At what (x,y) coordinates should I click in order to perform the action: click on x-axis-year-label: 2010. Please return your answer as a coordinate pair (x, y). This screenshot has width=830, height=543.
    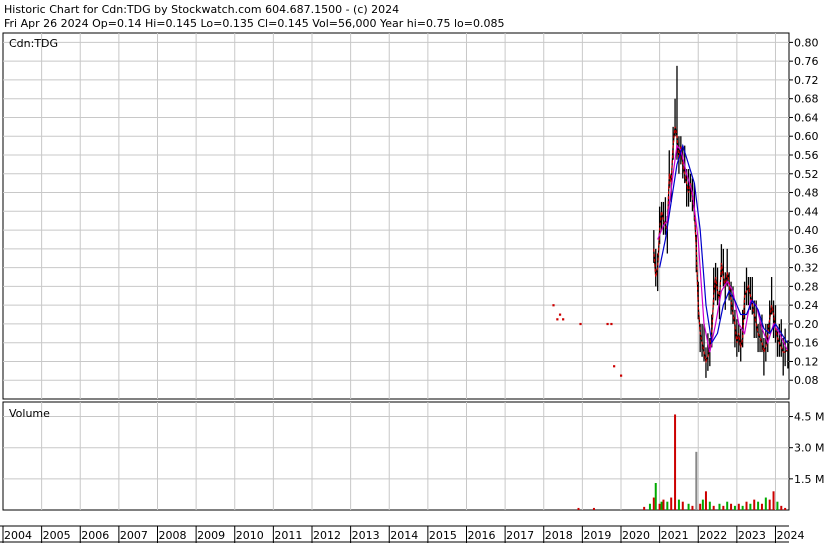
    Looking at the image, I should click on (250, 535).